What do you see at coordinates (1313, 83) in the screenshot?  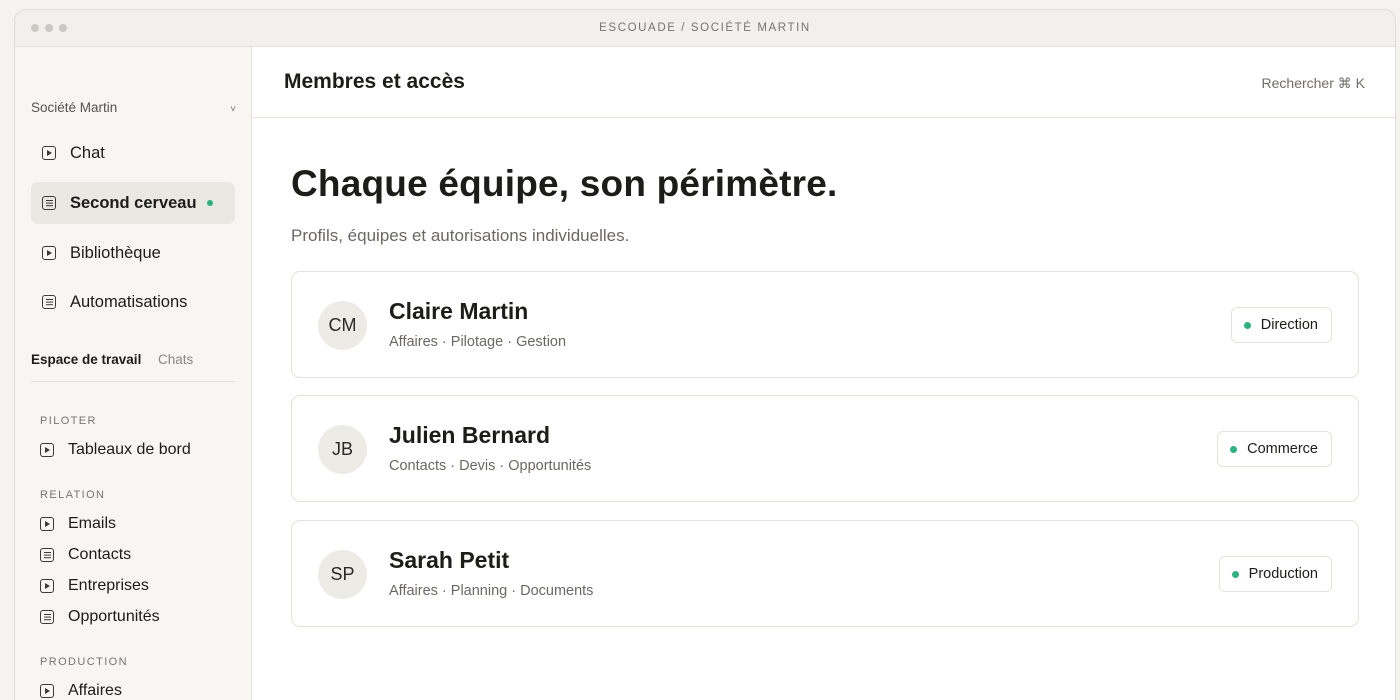 I see `search-shortcut: Rechercher ⌘ K` at bounding box center [1313, 83].